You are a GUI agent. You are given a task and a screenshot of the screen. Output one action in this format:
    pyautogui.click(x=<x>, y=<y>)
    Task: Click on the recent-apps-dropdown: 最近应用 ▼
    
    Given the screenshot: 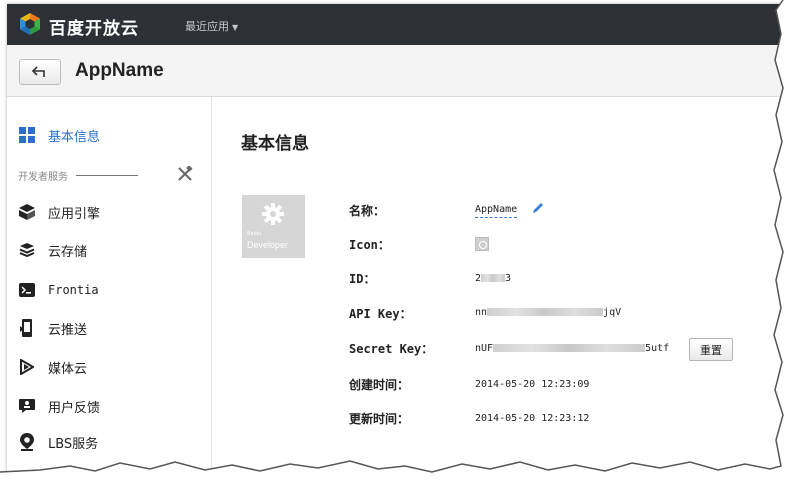 What is the action you would take?
    pyautogui.click(x=211, y=26)
    